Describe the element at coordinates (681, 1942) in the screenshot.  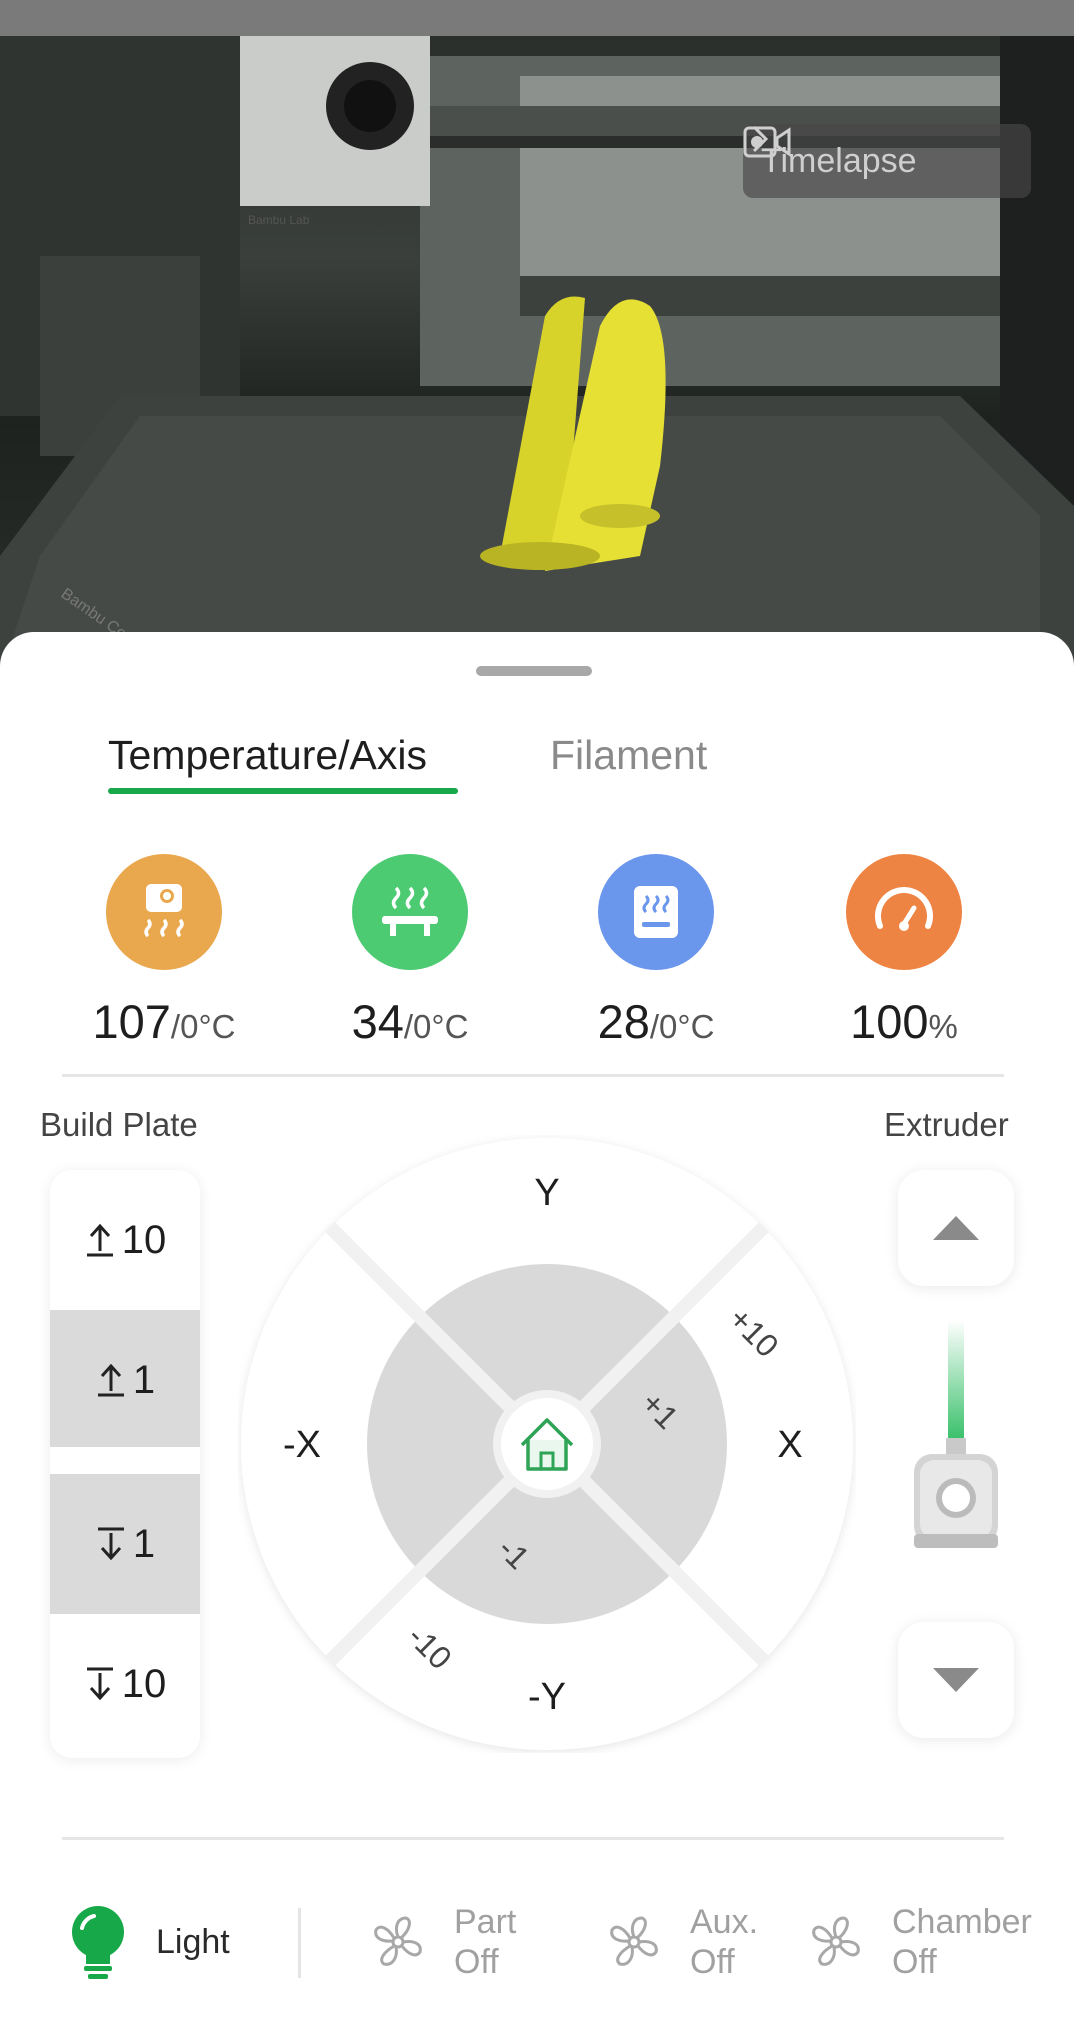
I see `aux-fan-toggle: Aux. Off` at that location.